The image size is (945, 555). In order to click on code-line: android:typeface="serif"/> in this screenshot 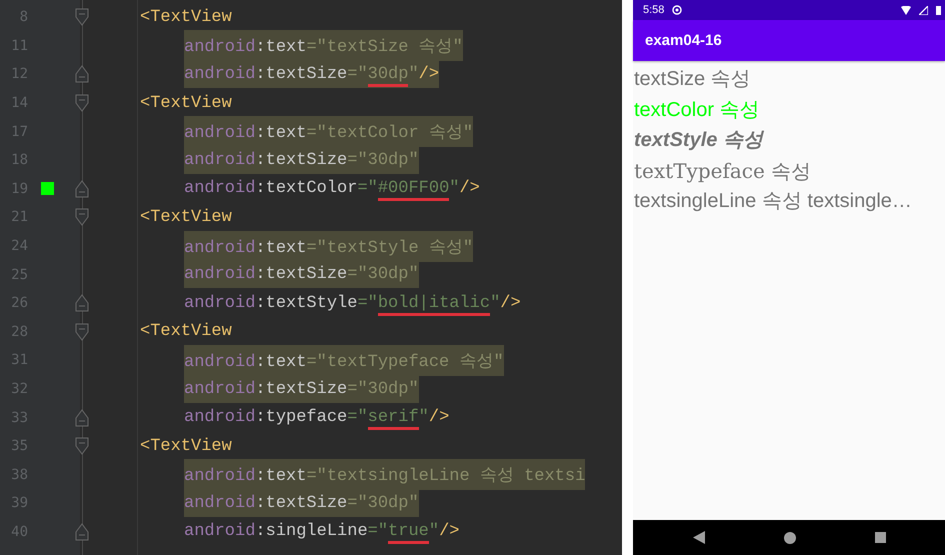, I will do `click(317, 418)`.